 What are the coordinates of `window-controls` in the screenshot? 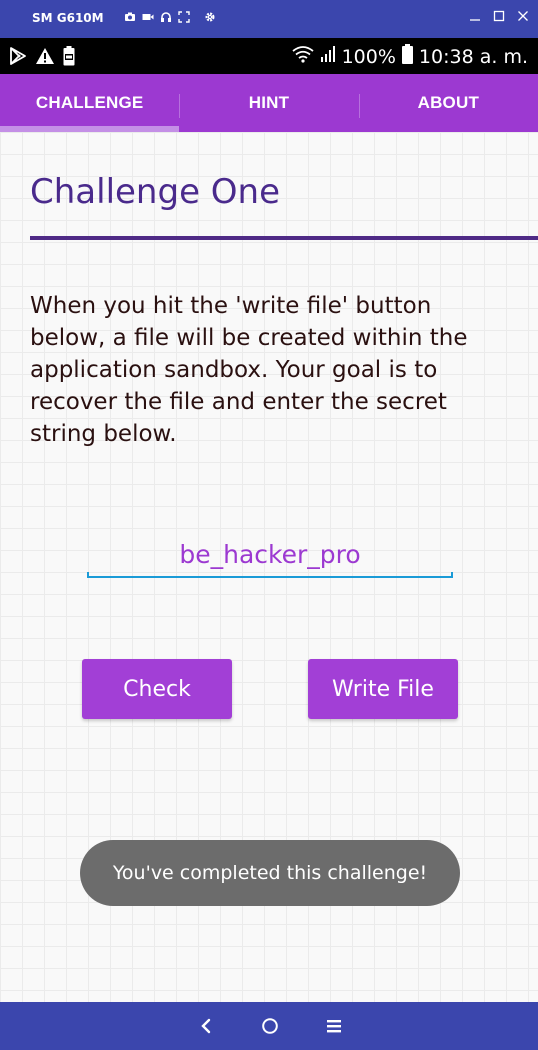 It's located at (499, 16).